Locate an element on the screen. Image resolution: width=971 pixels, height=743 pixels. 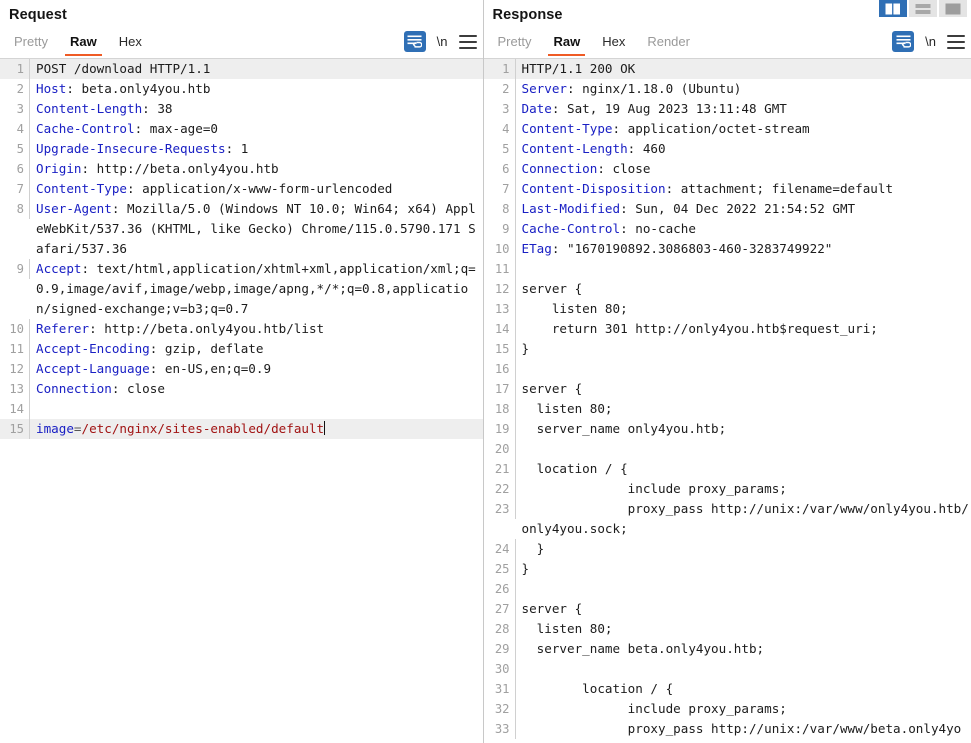
editor-line: 16 is located at coordinates (727, 369).